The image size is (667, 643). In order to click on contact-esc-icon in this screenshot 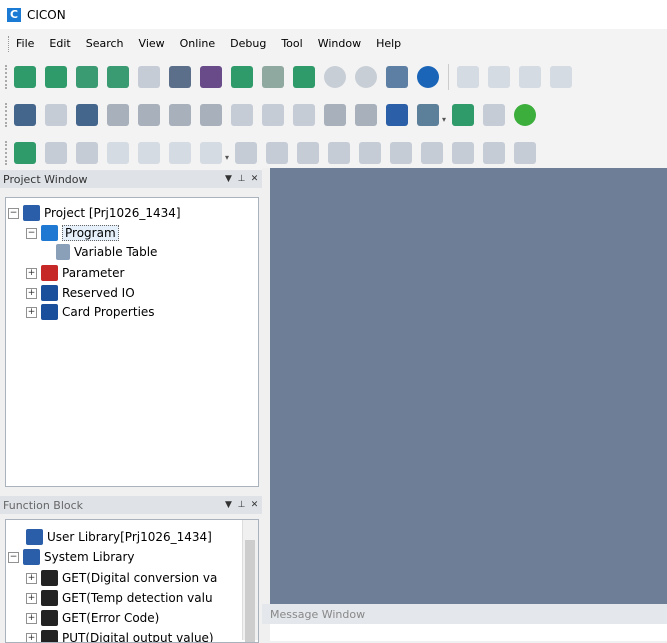, I will do `click(246, 153)`.